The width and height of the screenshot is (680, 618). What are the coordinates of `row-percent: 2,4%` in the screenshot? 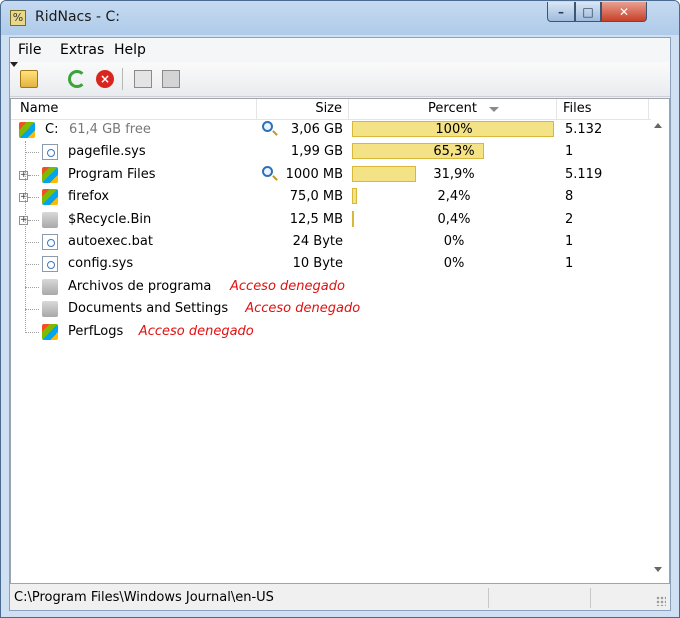 It's located at (454, 197).